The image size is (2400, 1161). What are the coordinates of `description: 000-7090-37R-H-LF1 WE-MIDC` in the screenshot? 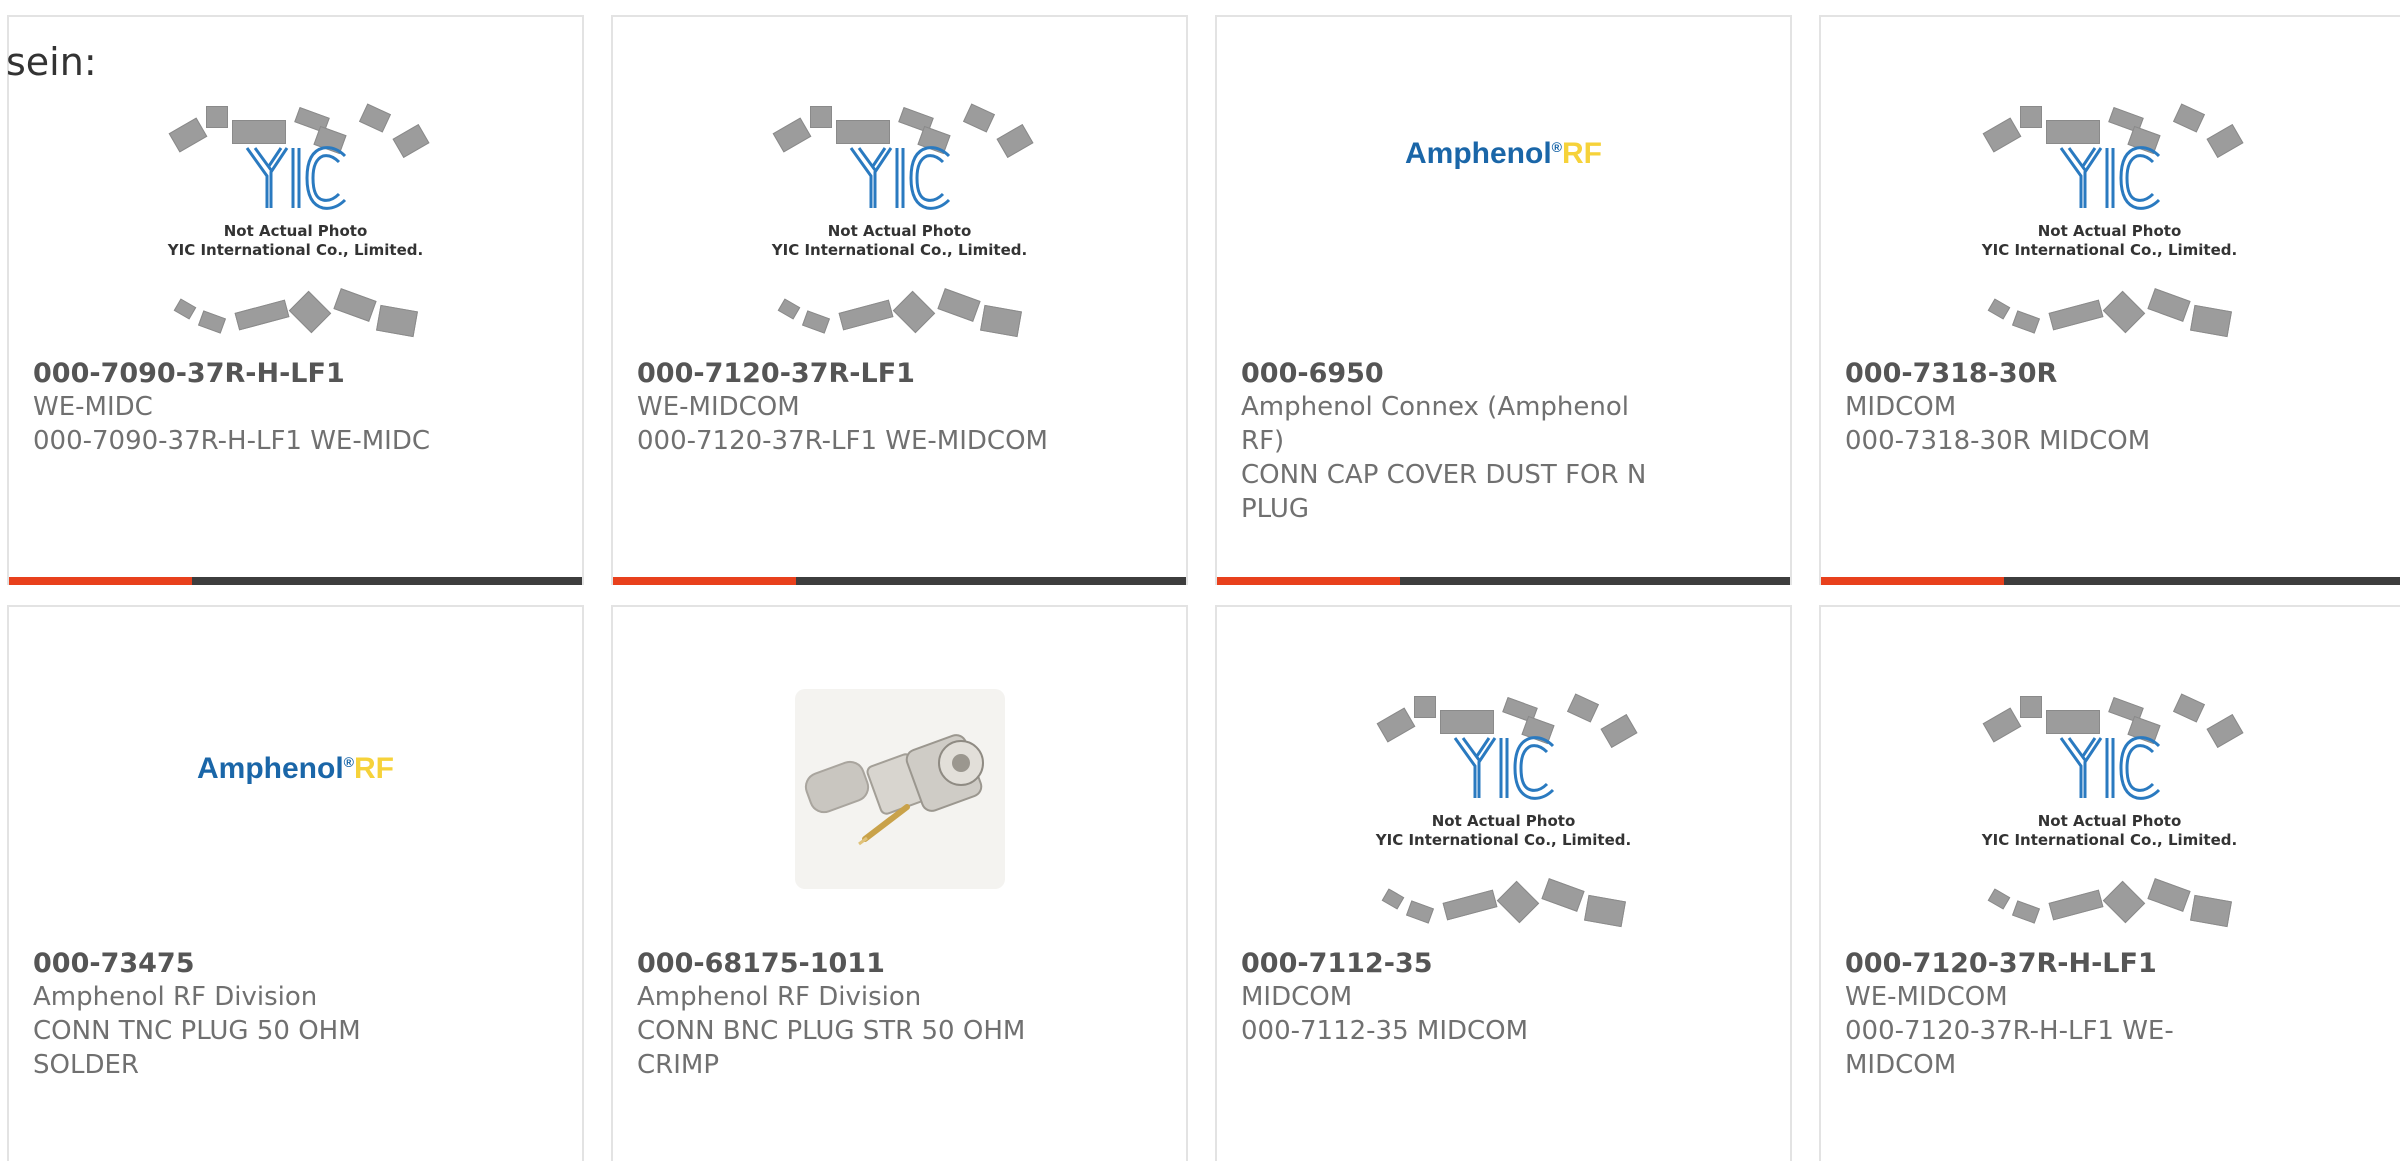 It's located at (232, 441).